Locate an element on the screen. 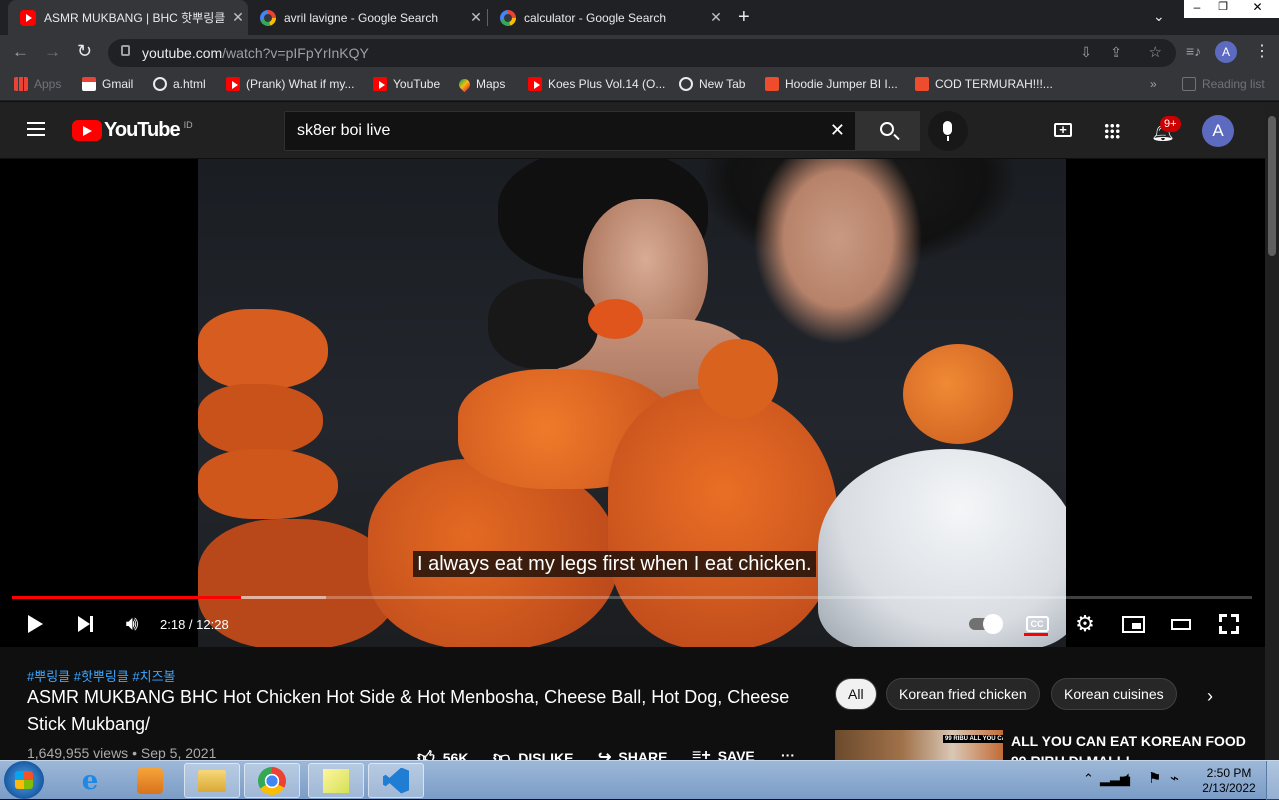 The width and height of the screenshot is (1279, 800). taskbar-internet-explorer: e is located at coordinates (90, 780).